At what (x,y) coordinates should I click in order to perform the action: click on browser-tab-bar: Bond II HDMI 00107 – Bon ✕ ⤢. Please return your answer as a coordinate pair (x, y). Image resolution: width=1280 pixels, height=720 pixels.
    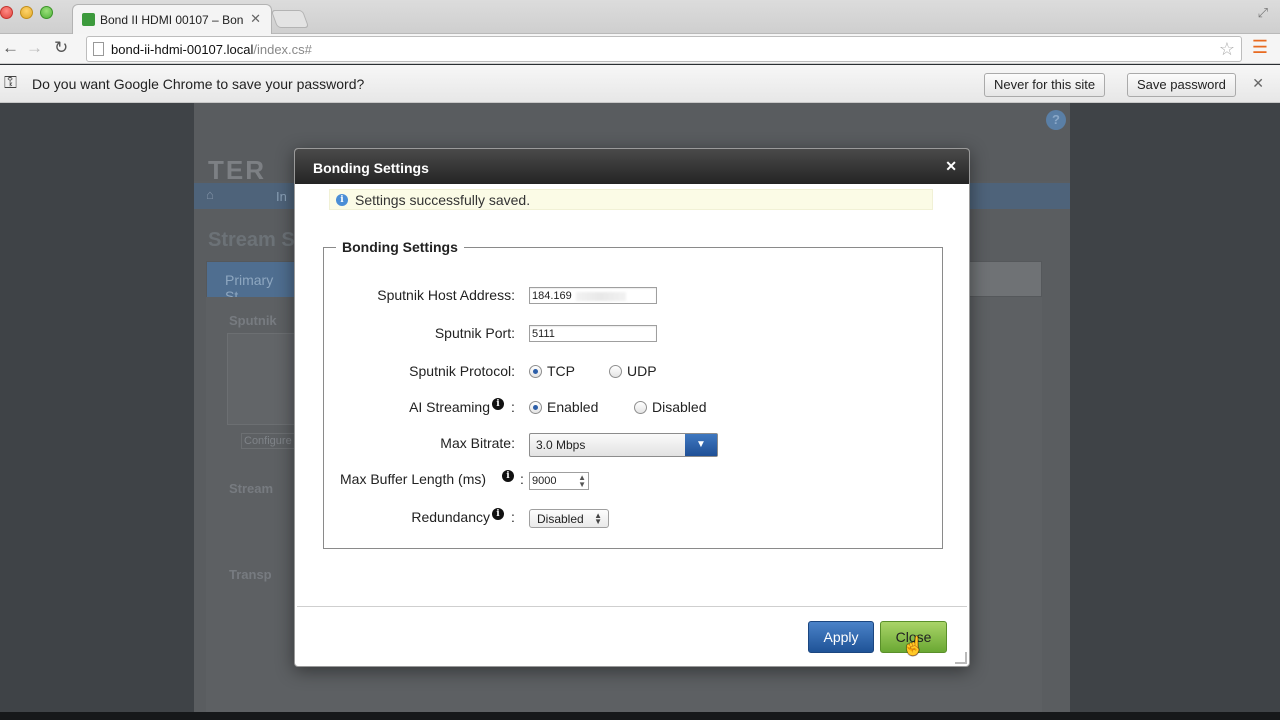
    Looking at the image, I should click on (640, 17).